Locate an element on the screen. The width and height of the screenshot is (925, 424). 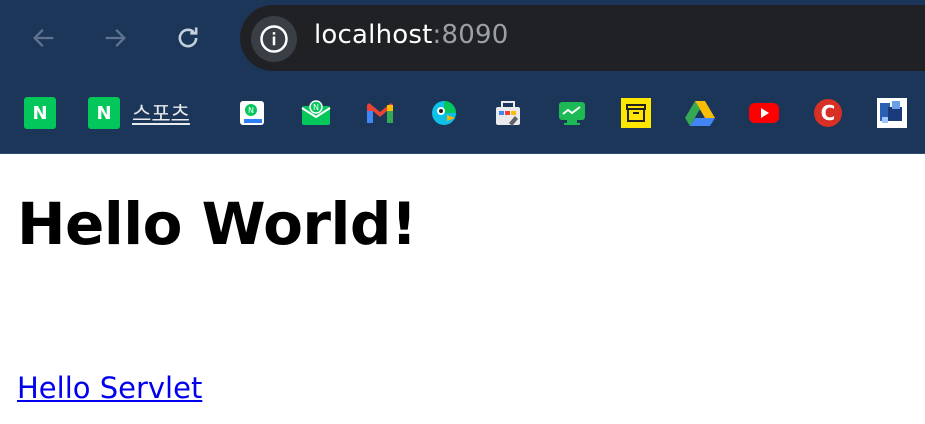
url-port: :8090 is located at coordinates (470, 35).